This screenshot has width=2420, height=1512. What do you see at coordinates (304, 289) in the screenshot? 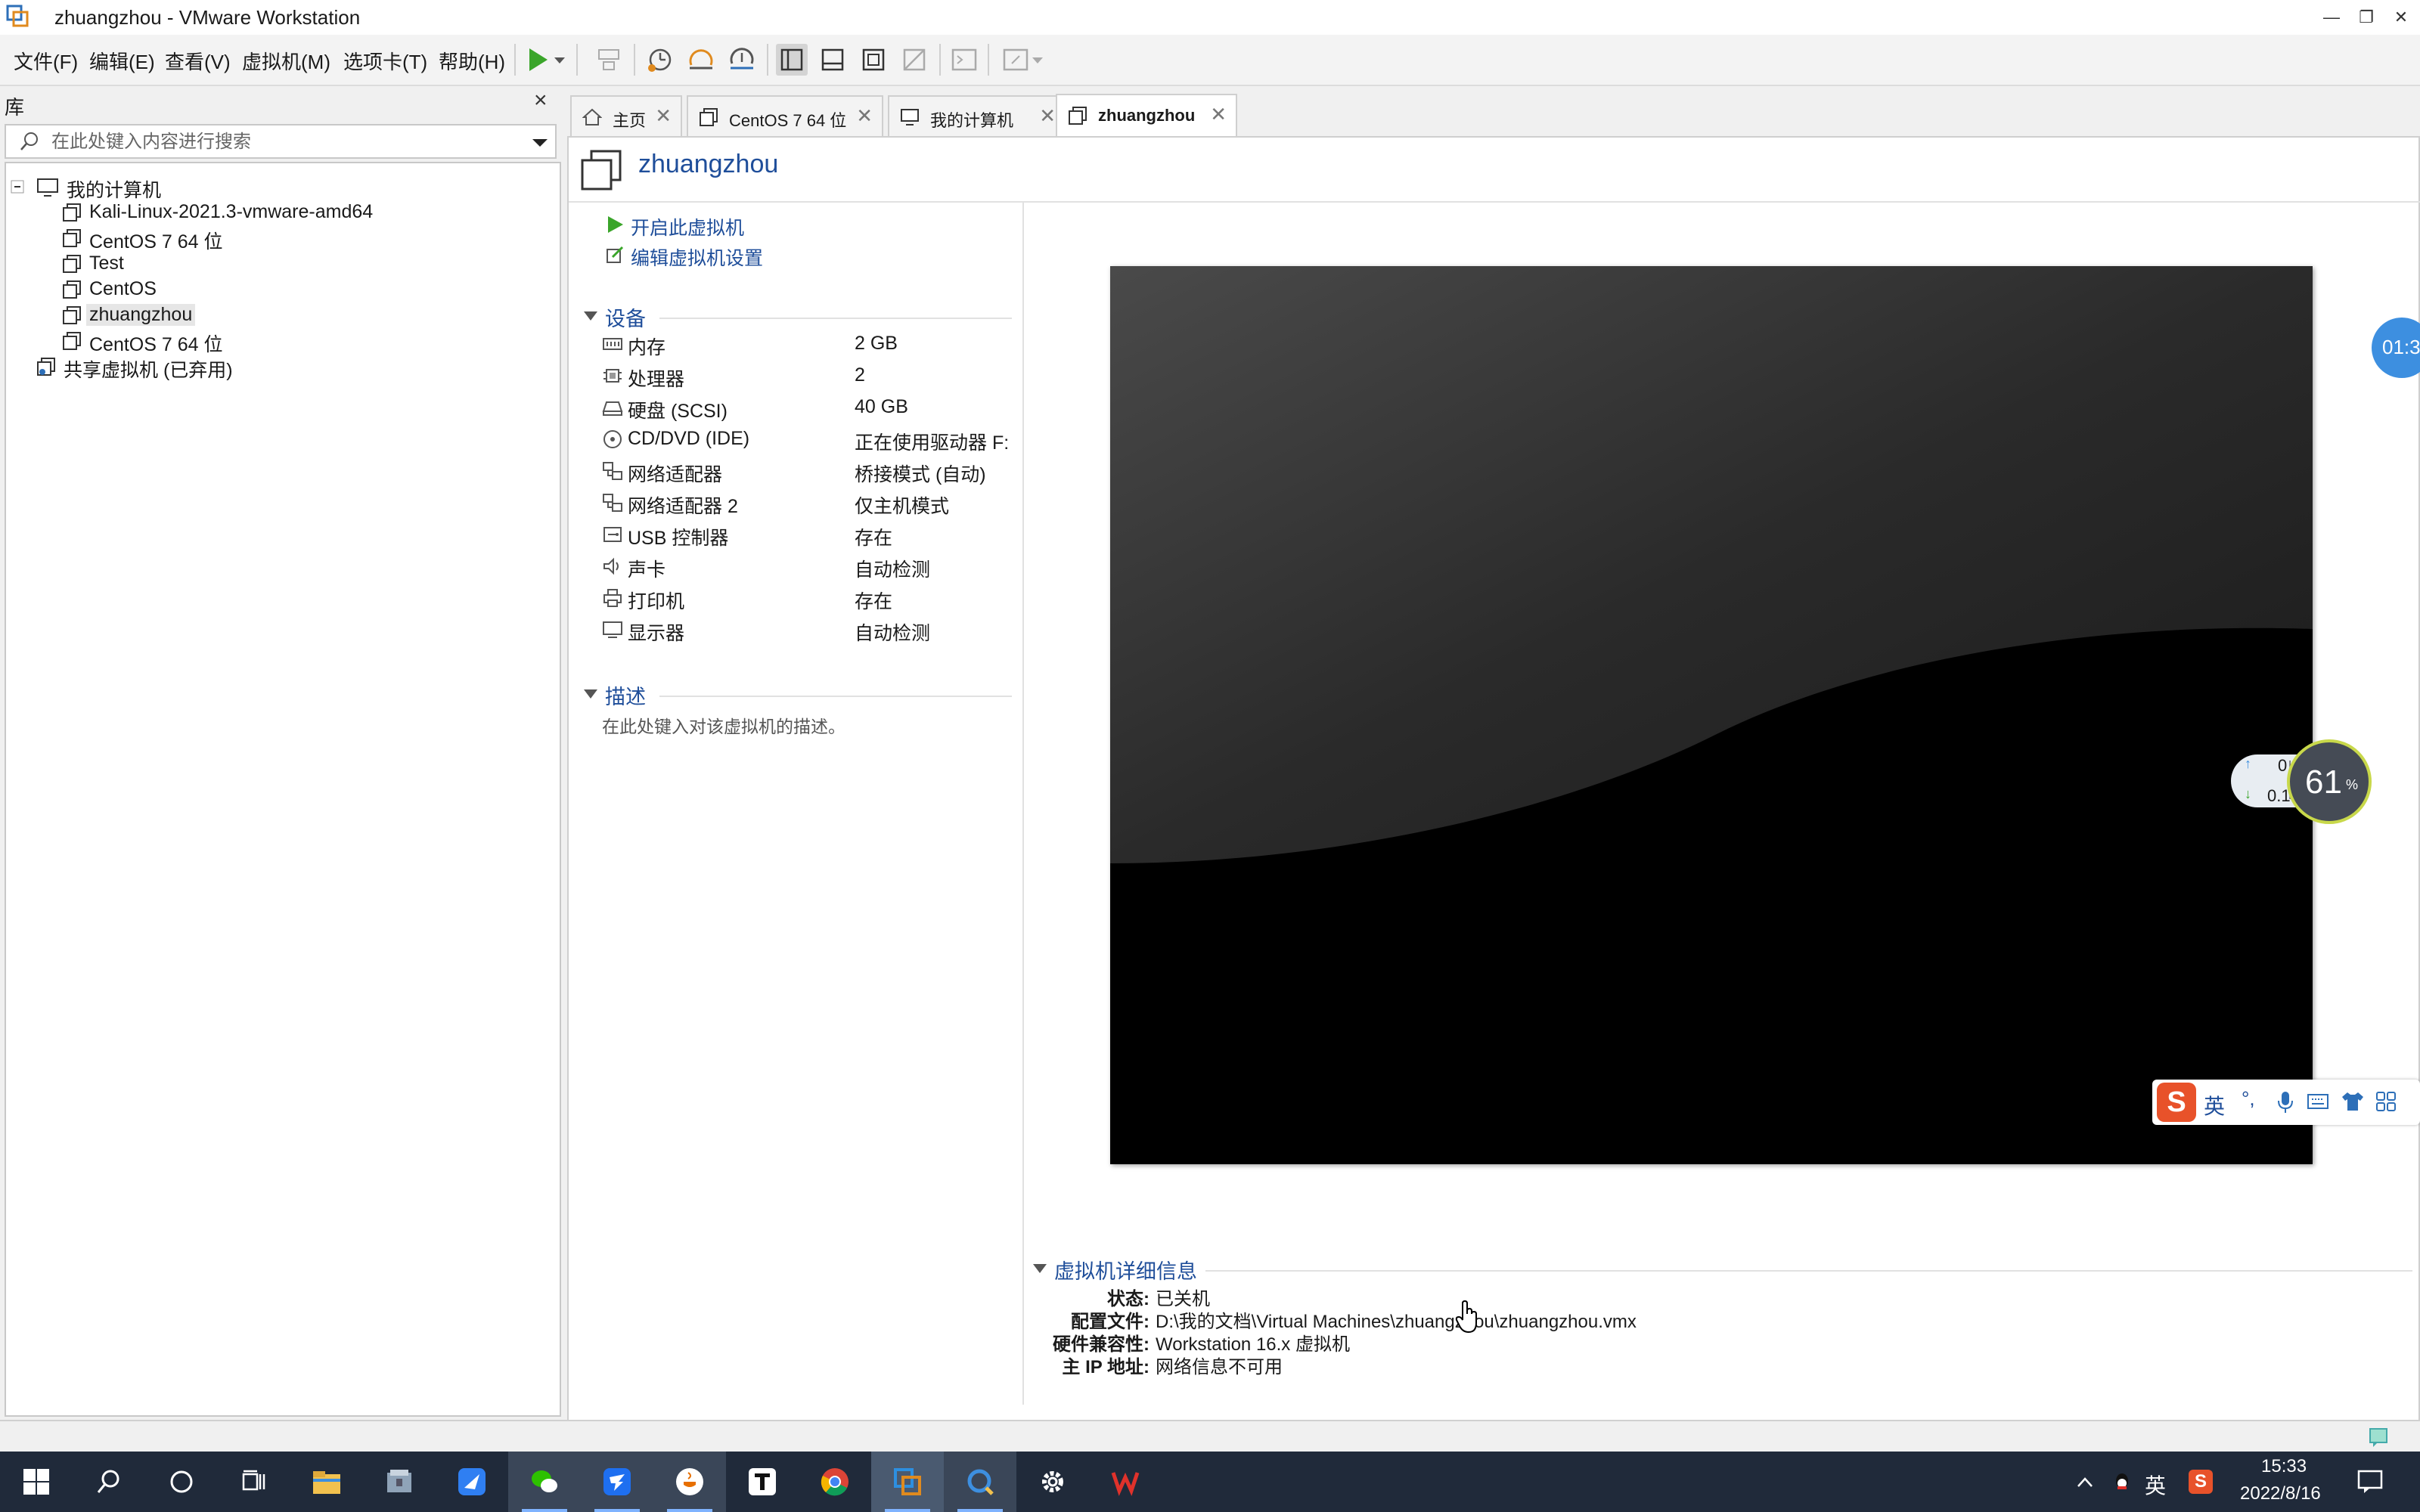
I see `tree-item-vm: CentOS` at bounding box center [304, 289].